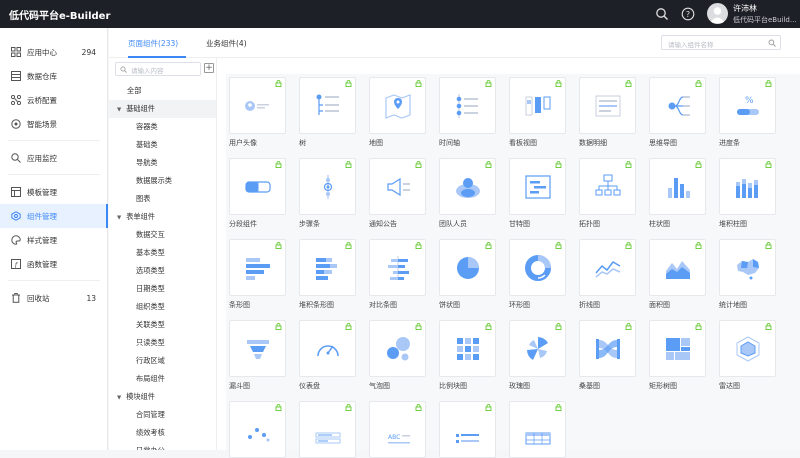 This screenshot has height=458, width=800. Describe the element at coordinates (316, 305) in the screenshot. I see `component-name: 堆积条形图` at that location.